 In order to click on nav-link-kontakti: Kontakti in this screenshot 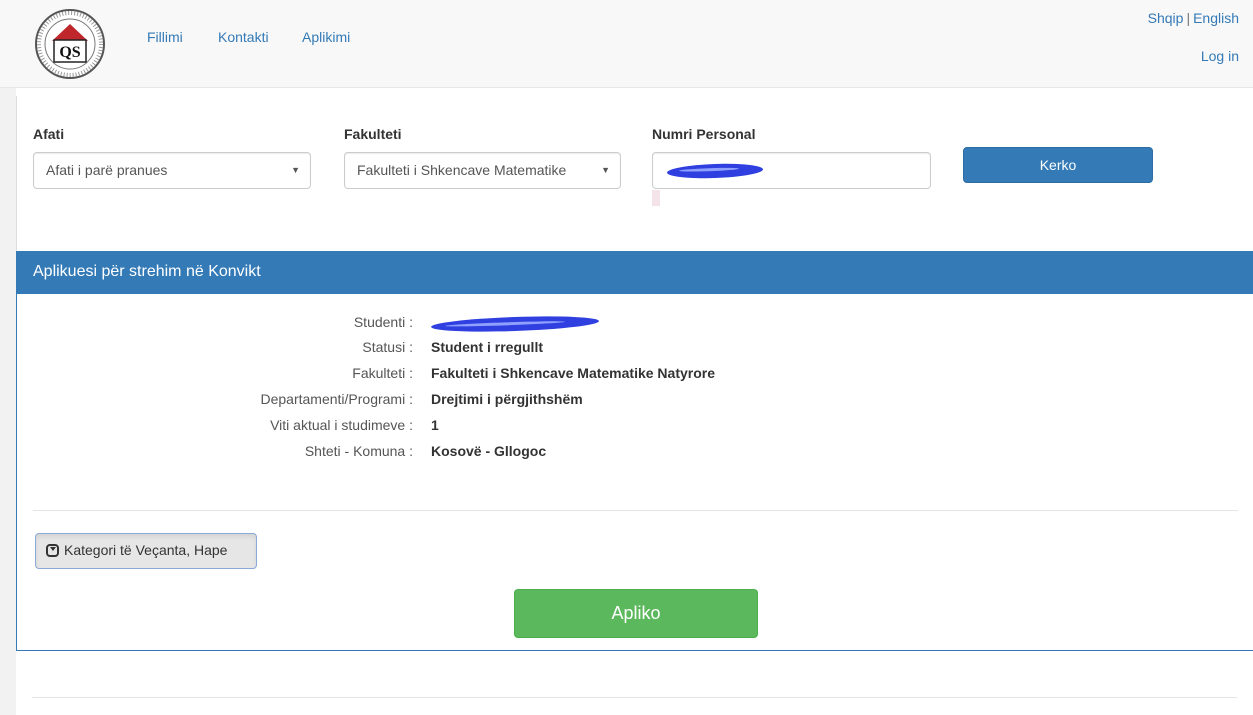, I will do `click(243, 37)`.